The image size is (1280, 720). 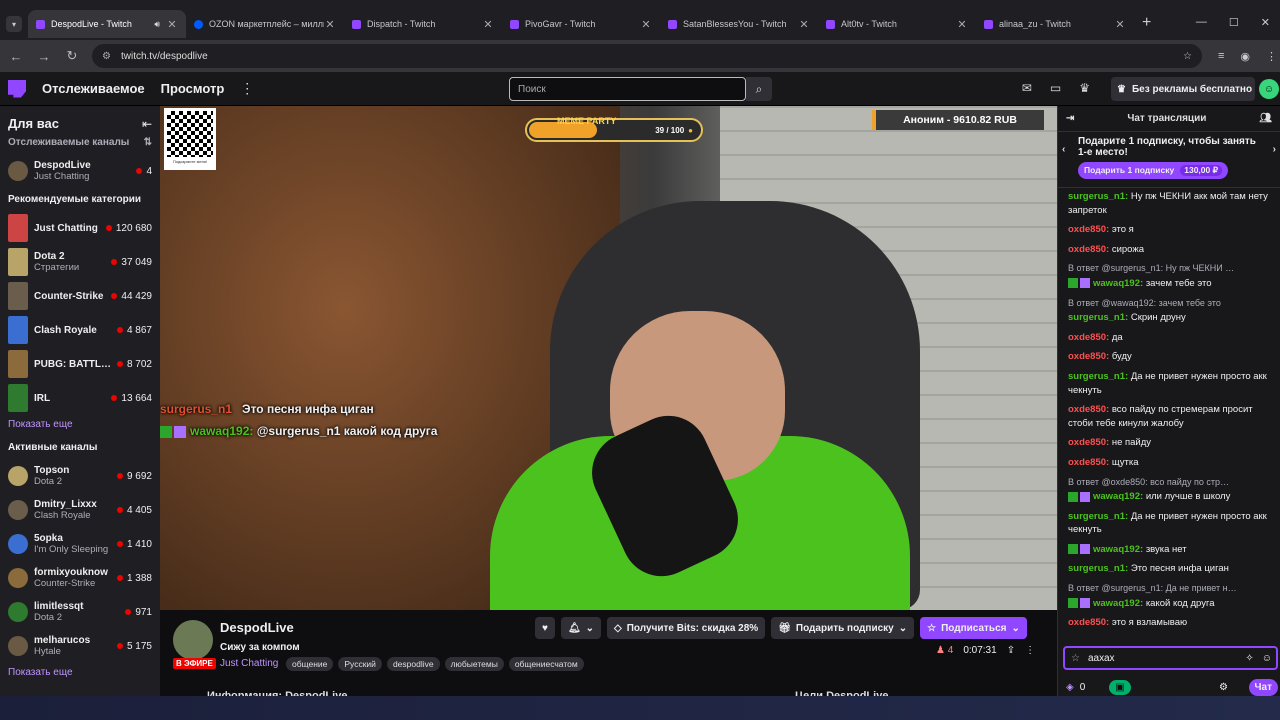 What do you see at coordinates (1075, 658) in the screenshot?
I see `chat-star-icon: ☆` at bounding box center [1075, 658].